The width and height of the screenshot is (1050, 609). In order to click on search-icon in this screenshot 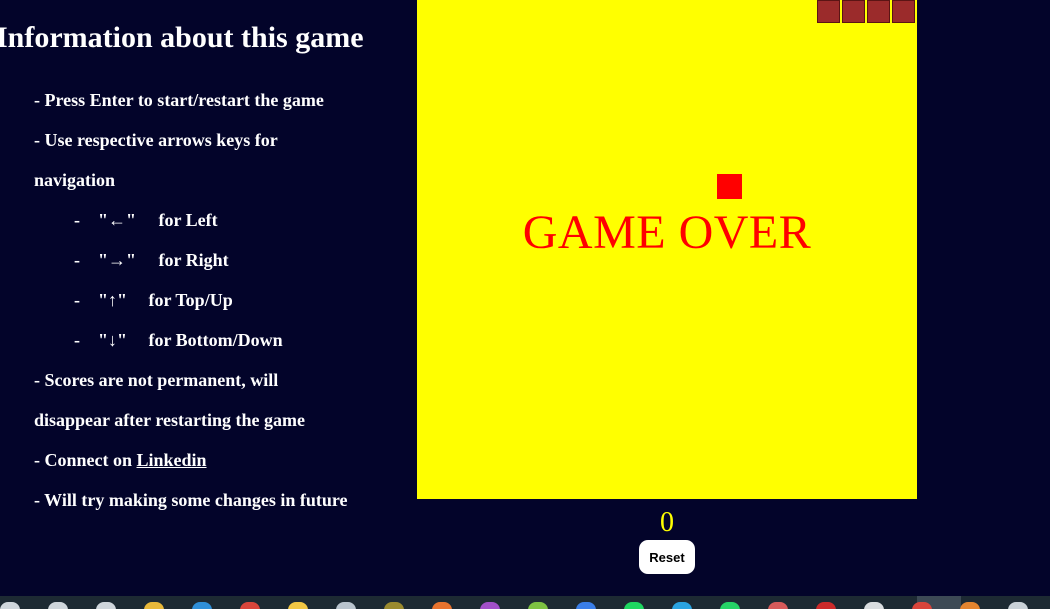, I will do `click(58, 605)`.